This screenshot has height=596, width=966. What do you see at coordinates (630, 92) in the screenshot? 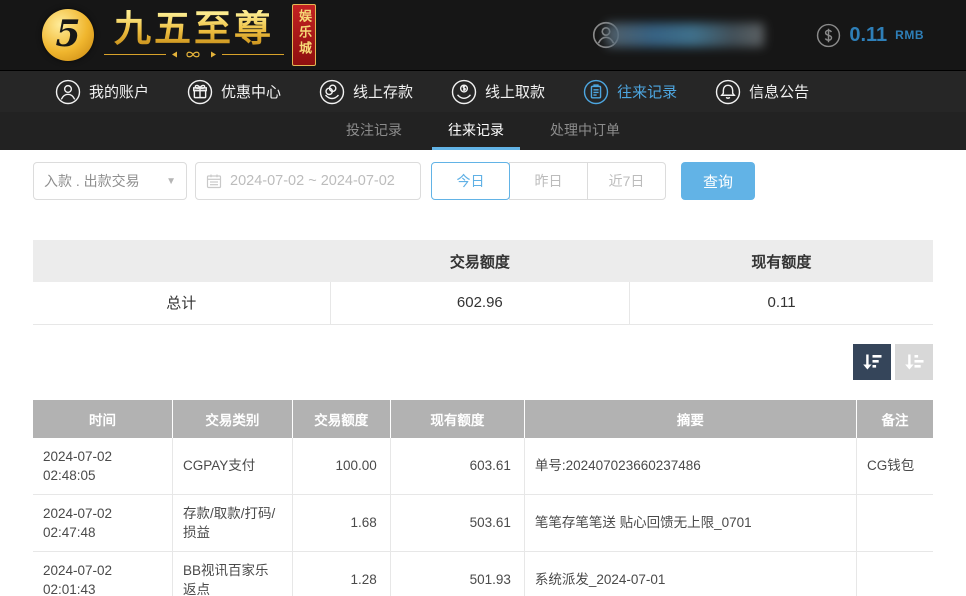
I see `nav-item-transactions: 往来记录` at bounding box center [630, 92].